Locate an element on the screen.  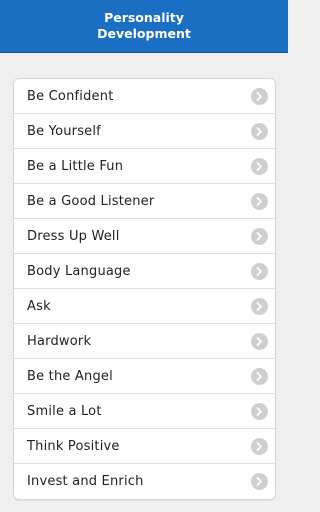
list-item: Think Positive is located at coordinates (144, 446).